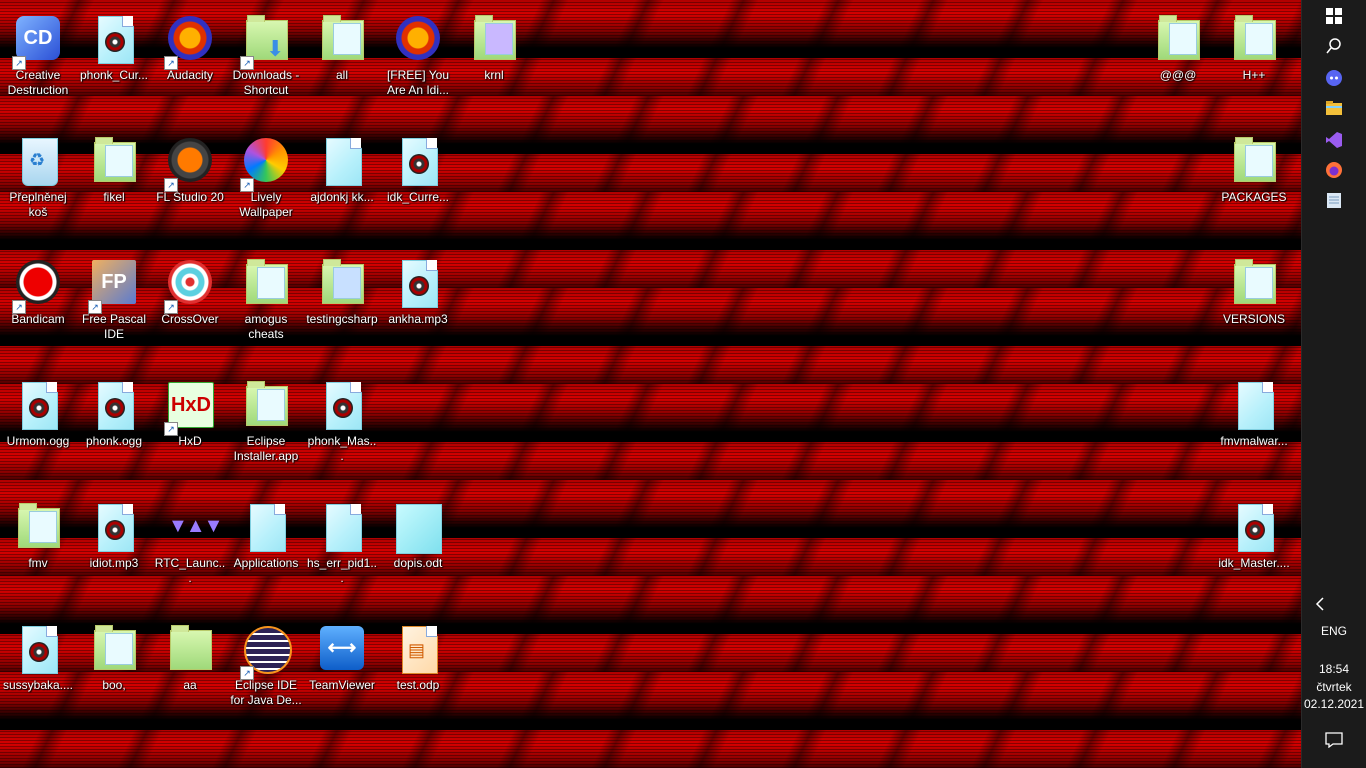  Describe the element at coordinates (1334, 669) in the screenshot. I see `clock-time: 18:54` at that location.